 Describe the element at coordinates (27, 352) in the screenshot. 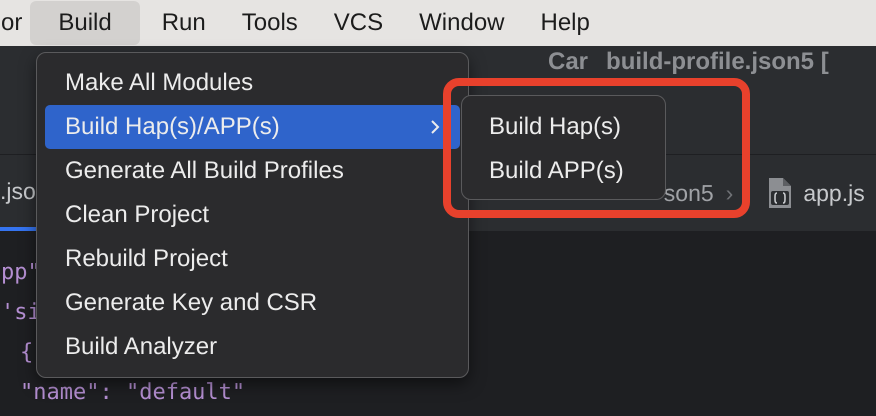

I see `code-line: {` at that location.